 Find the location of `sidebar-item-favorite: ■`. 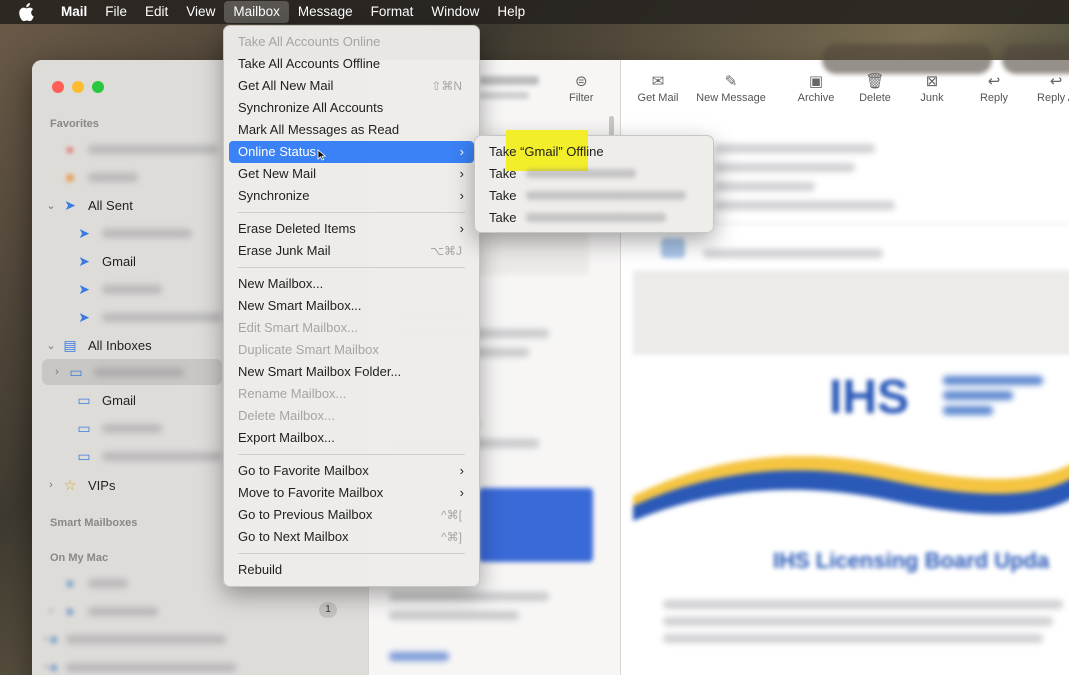

sidebar-item-favorite: ■ is located at coordinates (127, 177).